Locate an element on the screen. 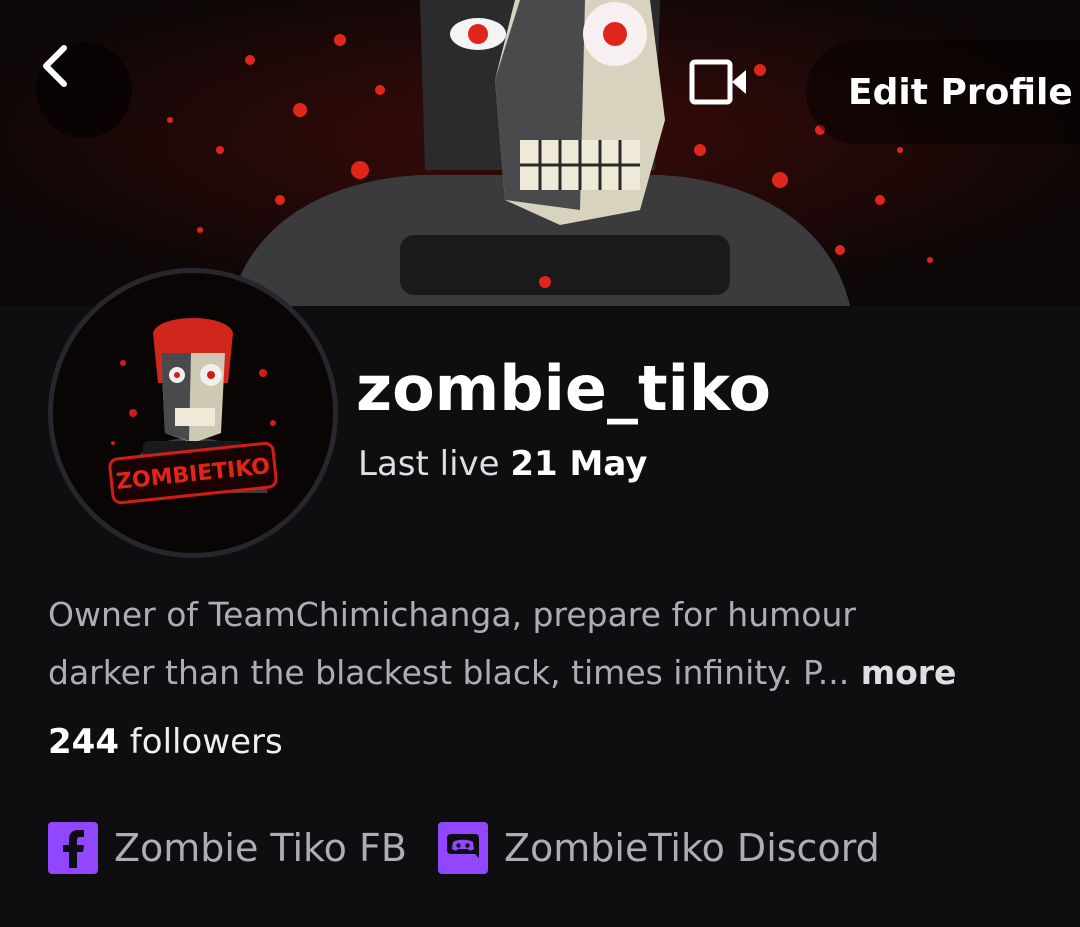 The image size is (1080, 927). followers-count: 244 followers is located at coordinates (165, 742).